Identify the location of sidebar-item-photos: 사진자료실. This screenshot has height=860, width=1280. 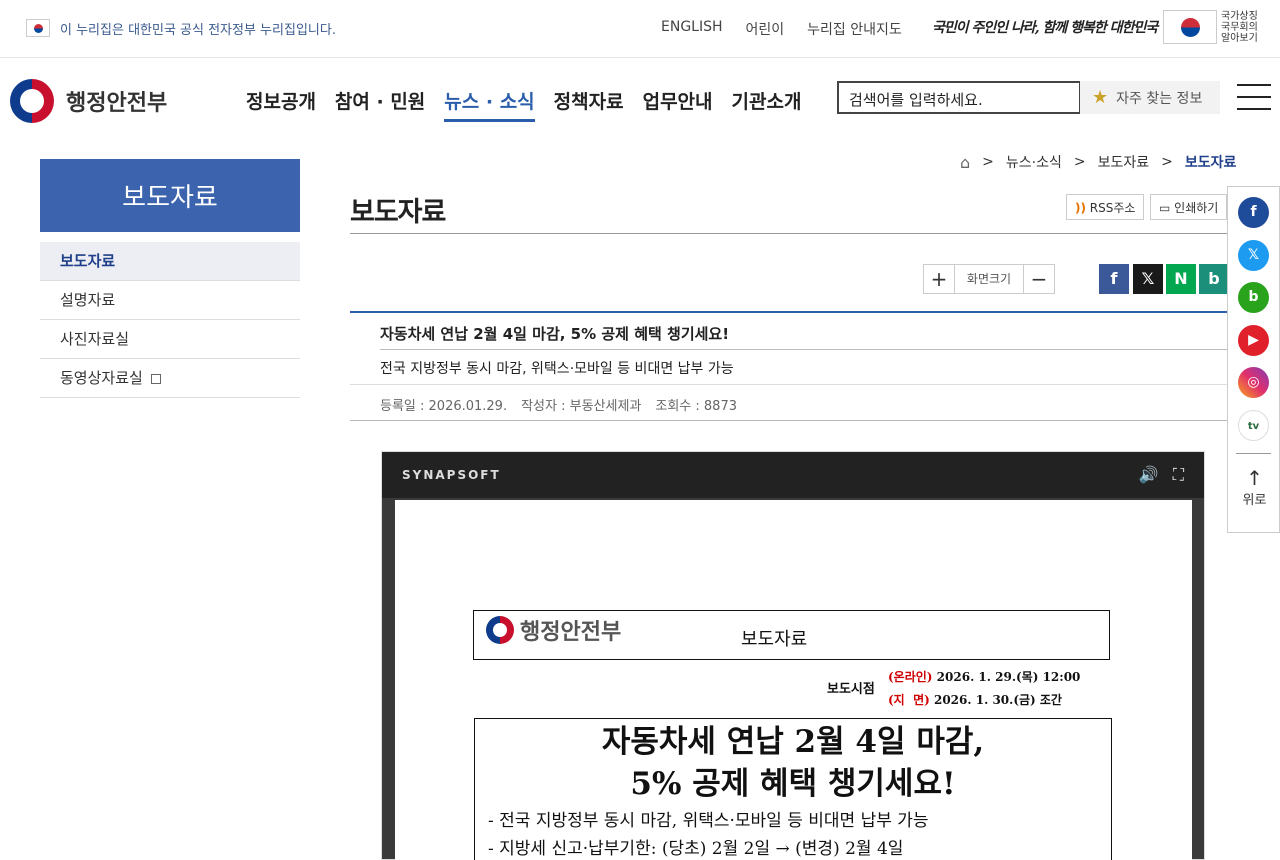
(170, 339).